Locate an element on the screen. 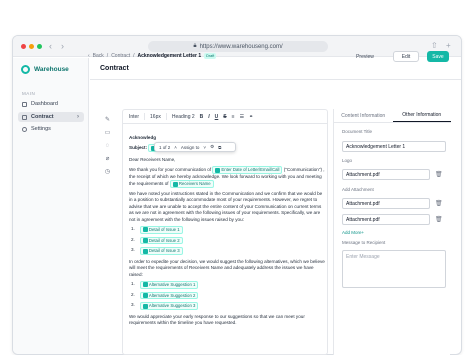 The image size is (474, 355). document-title-input: Acknowledgement Letter 1 is located at coordinates (394, 146).